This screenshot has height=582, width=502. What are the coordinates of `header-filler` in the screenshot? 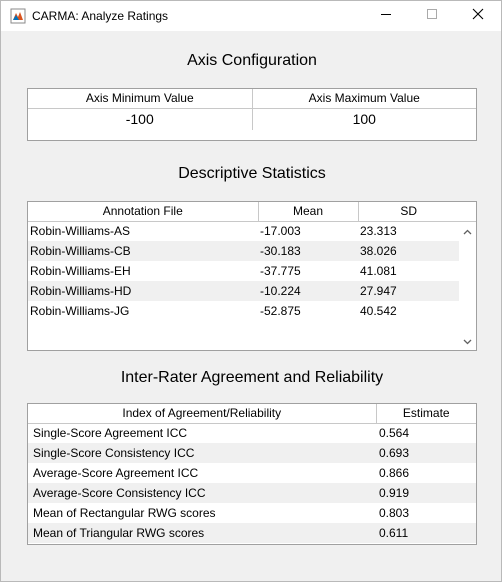 It's located at (466, 212).